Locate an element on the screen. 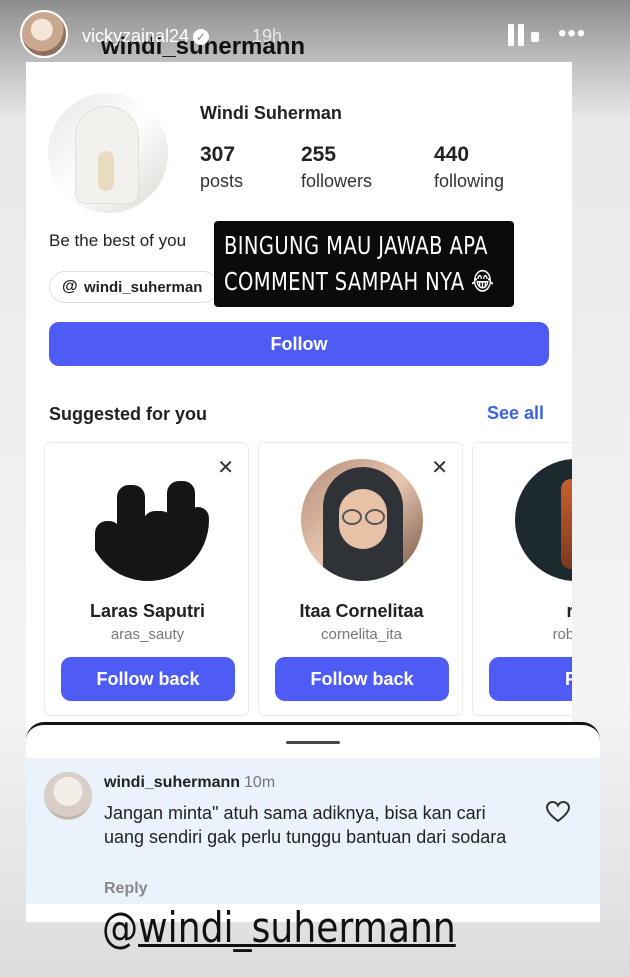  comment-username: windi_suhermann is located at coordinates (172, 782).